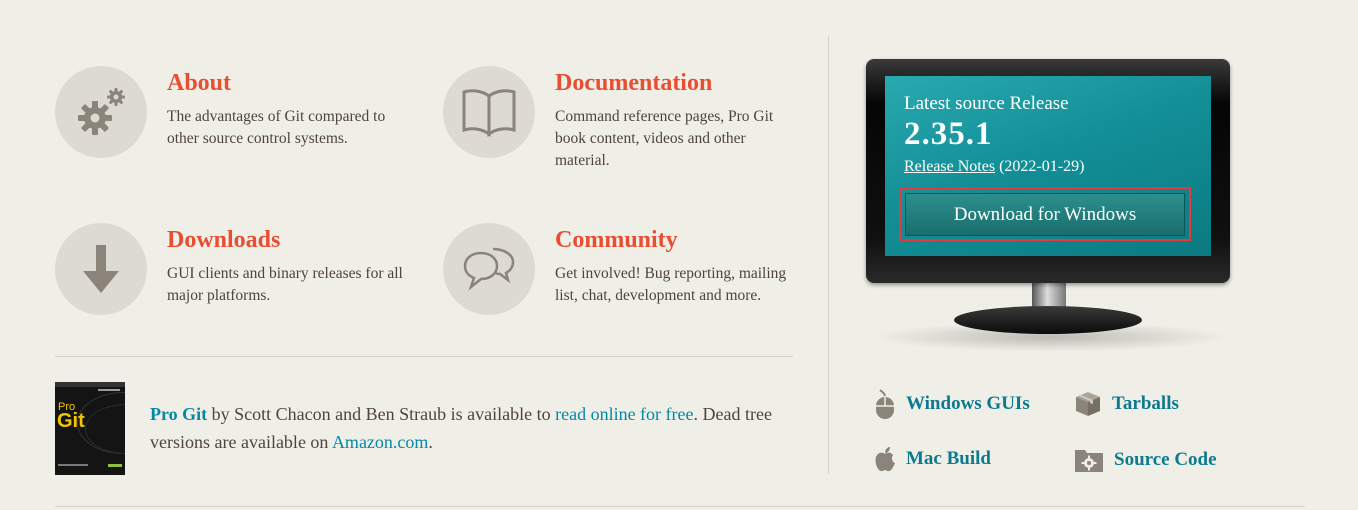 This screenshot has width=1358, height=510. Describe the element at coordinates (828, 255) in the screenshot. I see `divider-vertical` at that location.